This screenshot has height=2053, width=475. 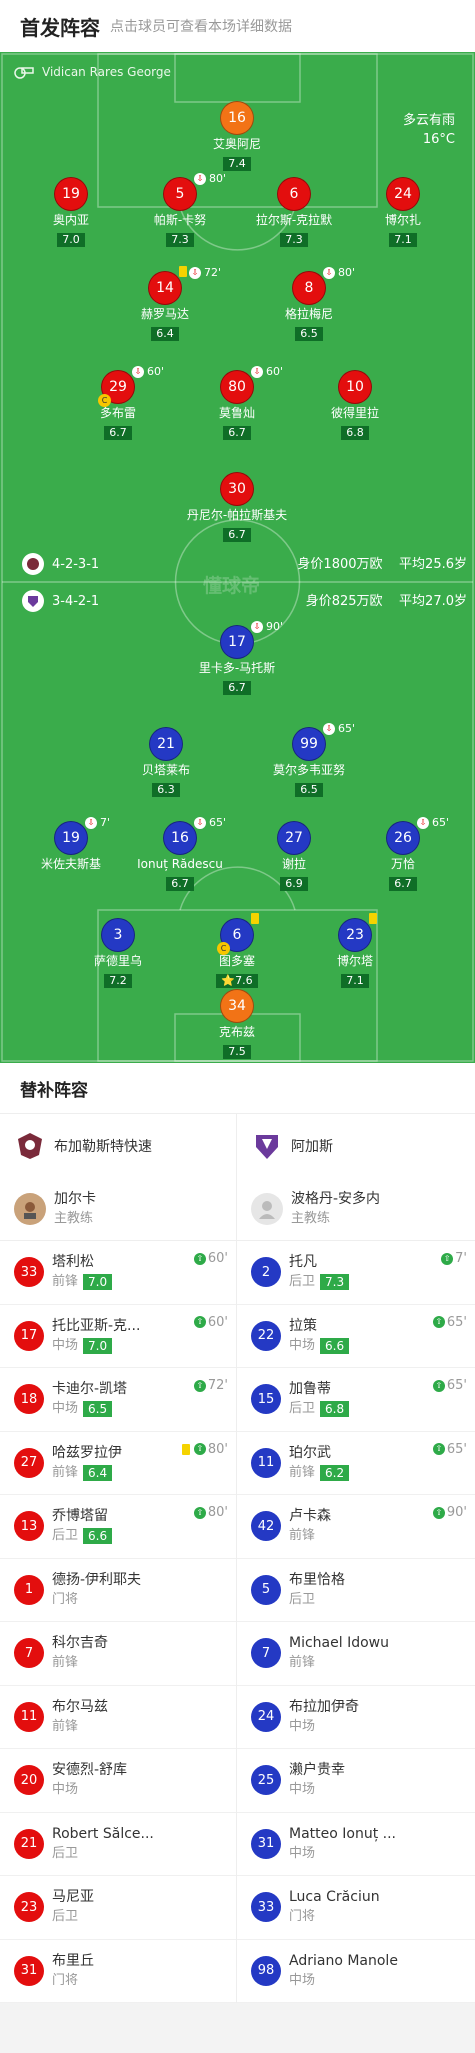 What do you see at coordinates (255, 918) in the screenshot?
I see `yellow-card-icon` at bounding box center [255, 918].